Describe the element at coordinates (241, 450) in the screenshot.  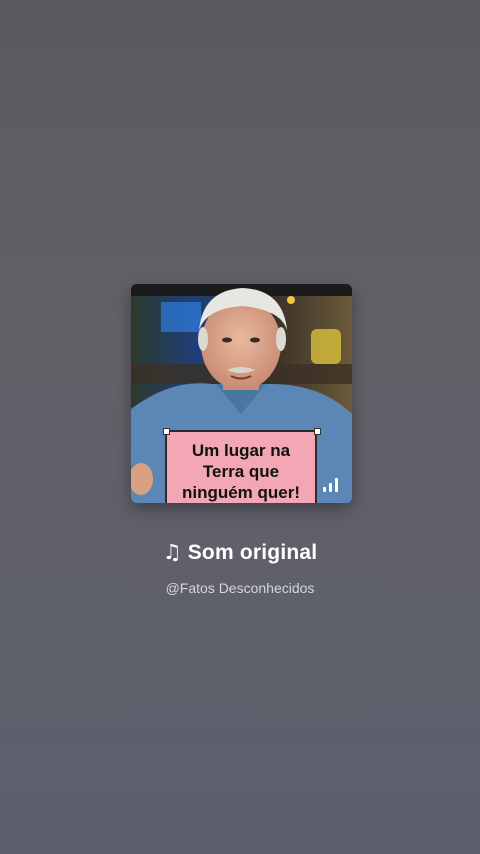
I see `cover-caption-line: Um lugar na` at that location.